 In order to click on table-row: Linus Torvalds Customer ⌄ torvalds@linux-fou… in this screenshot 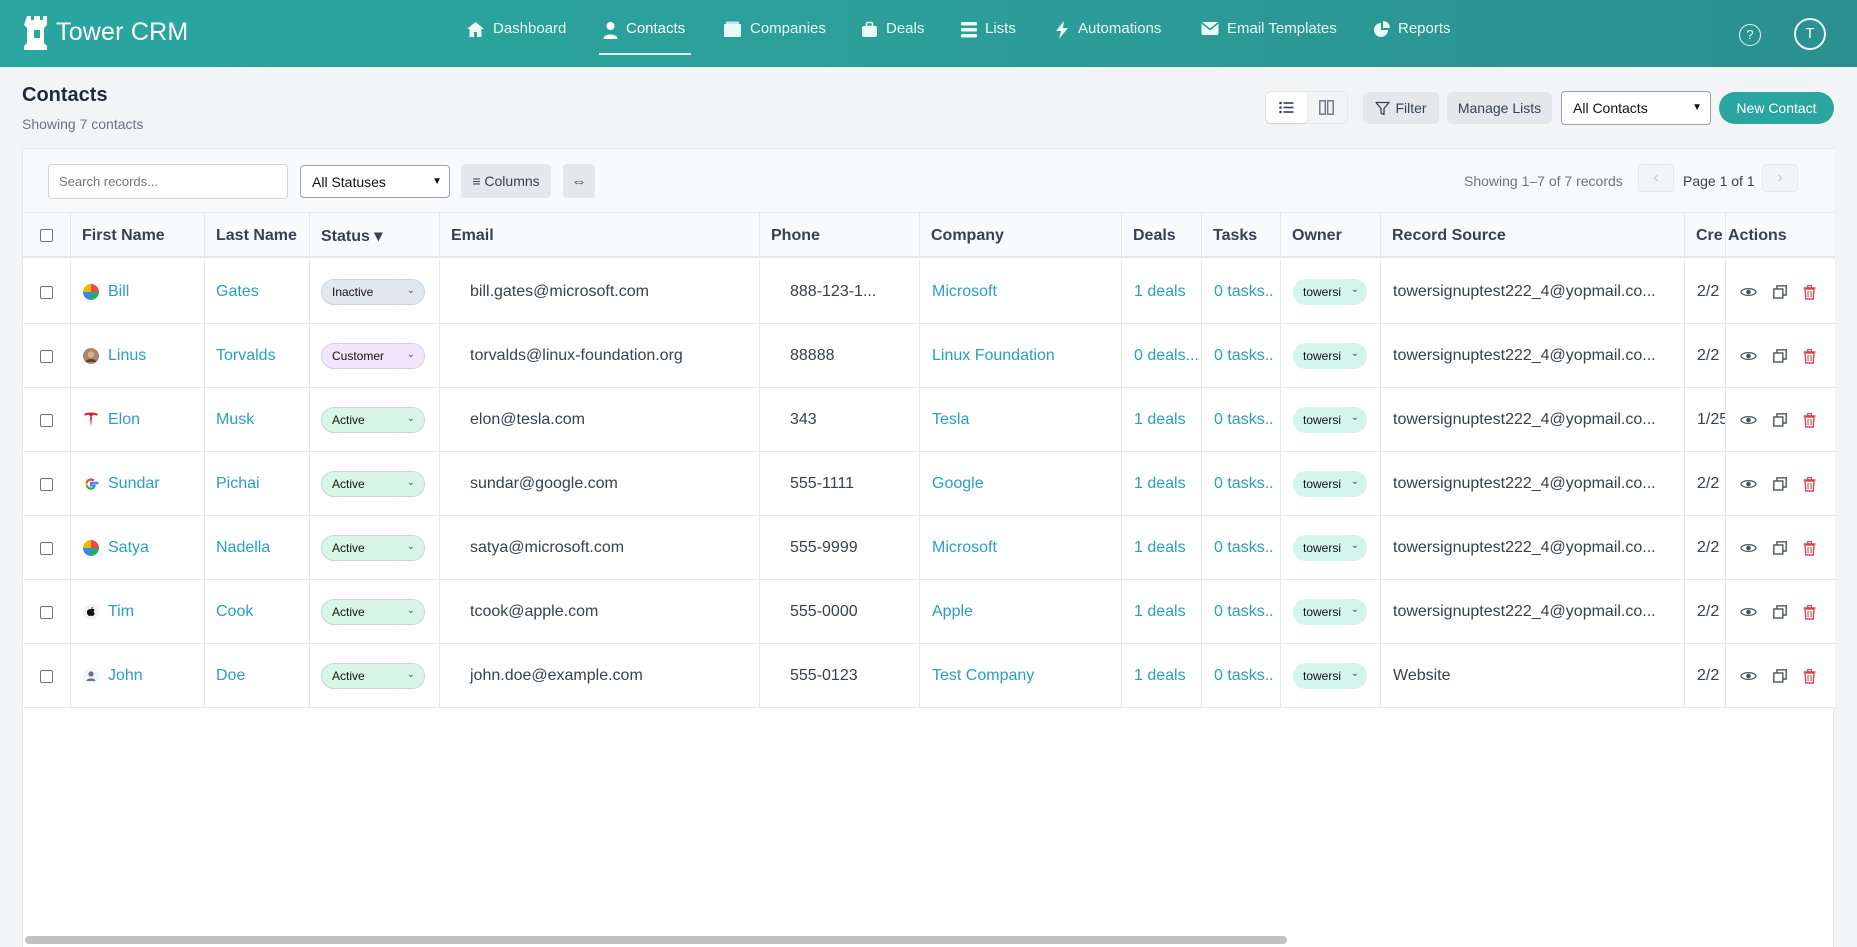, I will do `click(929, 356)`.